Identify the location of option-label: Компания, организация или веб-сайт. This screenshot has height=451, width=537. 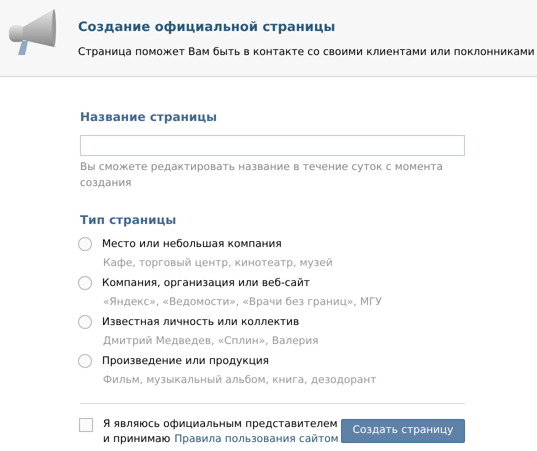
(206, 283).